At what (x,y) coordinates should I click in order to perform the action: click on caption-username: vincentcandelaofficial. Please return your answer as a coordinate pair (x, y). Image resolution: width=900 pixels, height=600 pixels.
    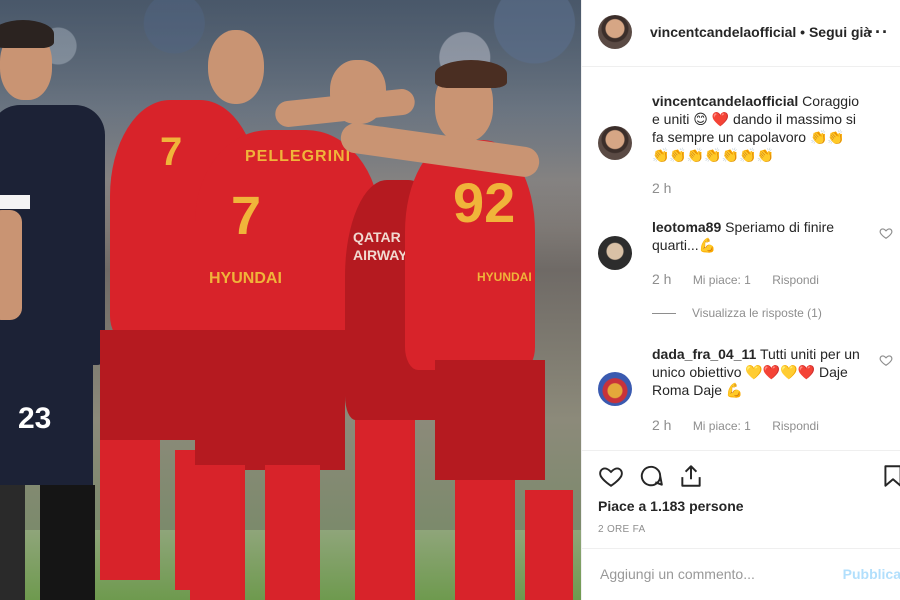
    Looking at the image, I should click on (725, 101).